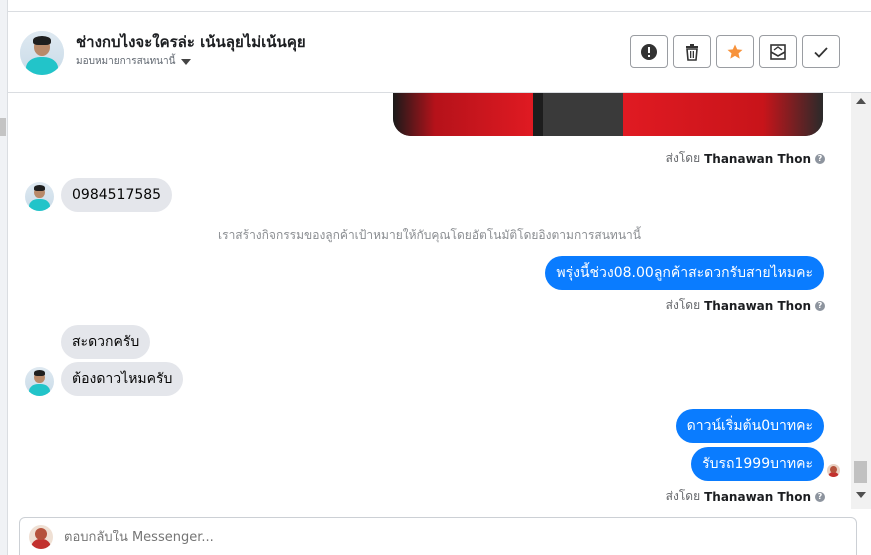 Image resolution: width=871 pixels, height=555 pixels. I want to click on outgoing-message: รับรถ1999บาทคะ, so click(757, 464).